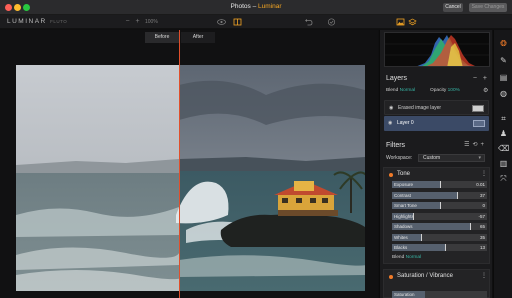 The height and width of the screenshot is (298, 512). I want to click on saturation-filter-header: Saturation / Vibrance ⋮, so click(437, 276).